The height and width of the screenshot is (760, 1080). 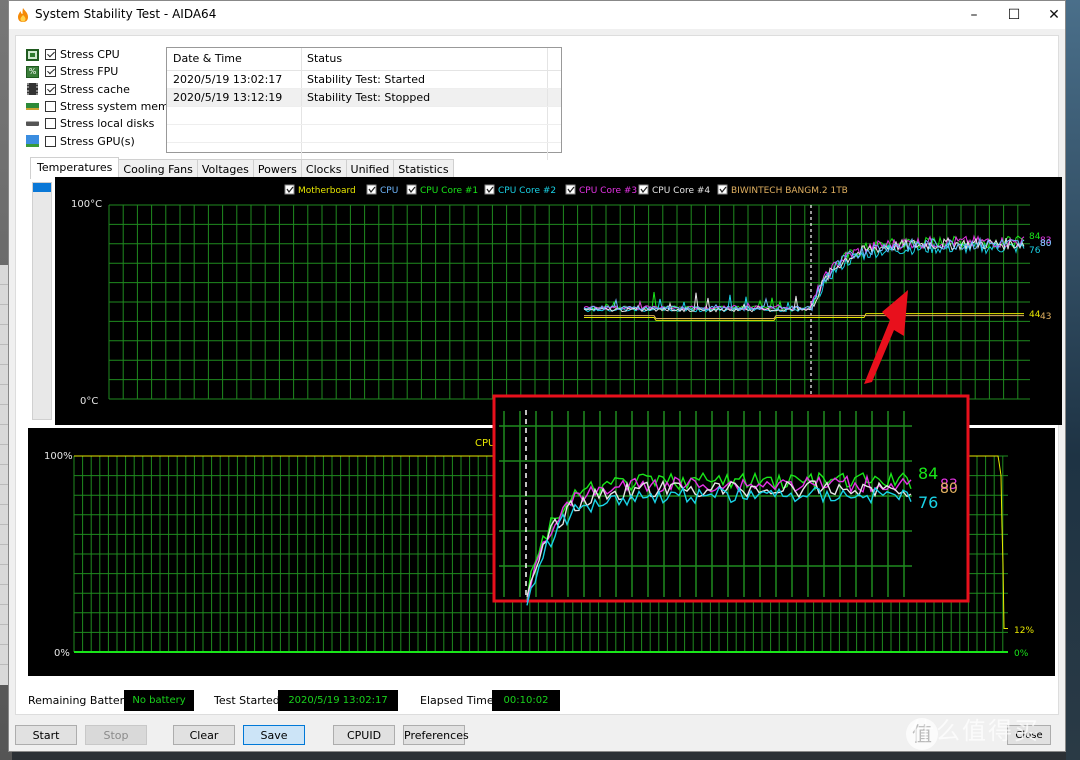 What do you see at coordinates (81, 700) in the screenshot?
I see `battery-label: Remaining Battery:` at bounding box center [81, 700].